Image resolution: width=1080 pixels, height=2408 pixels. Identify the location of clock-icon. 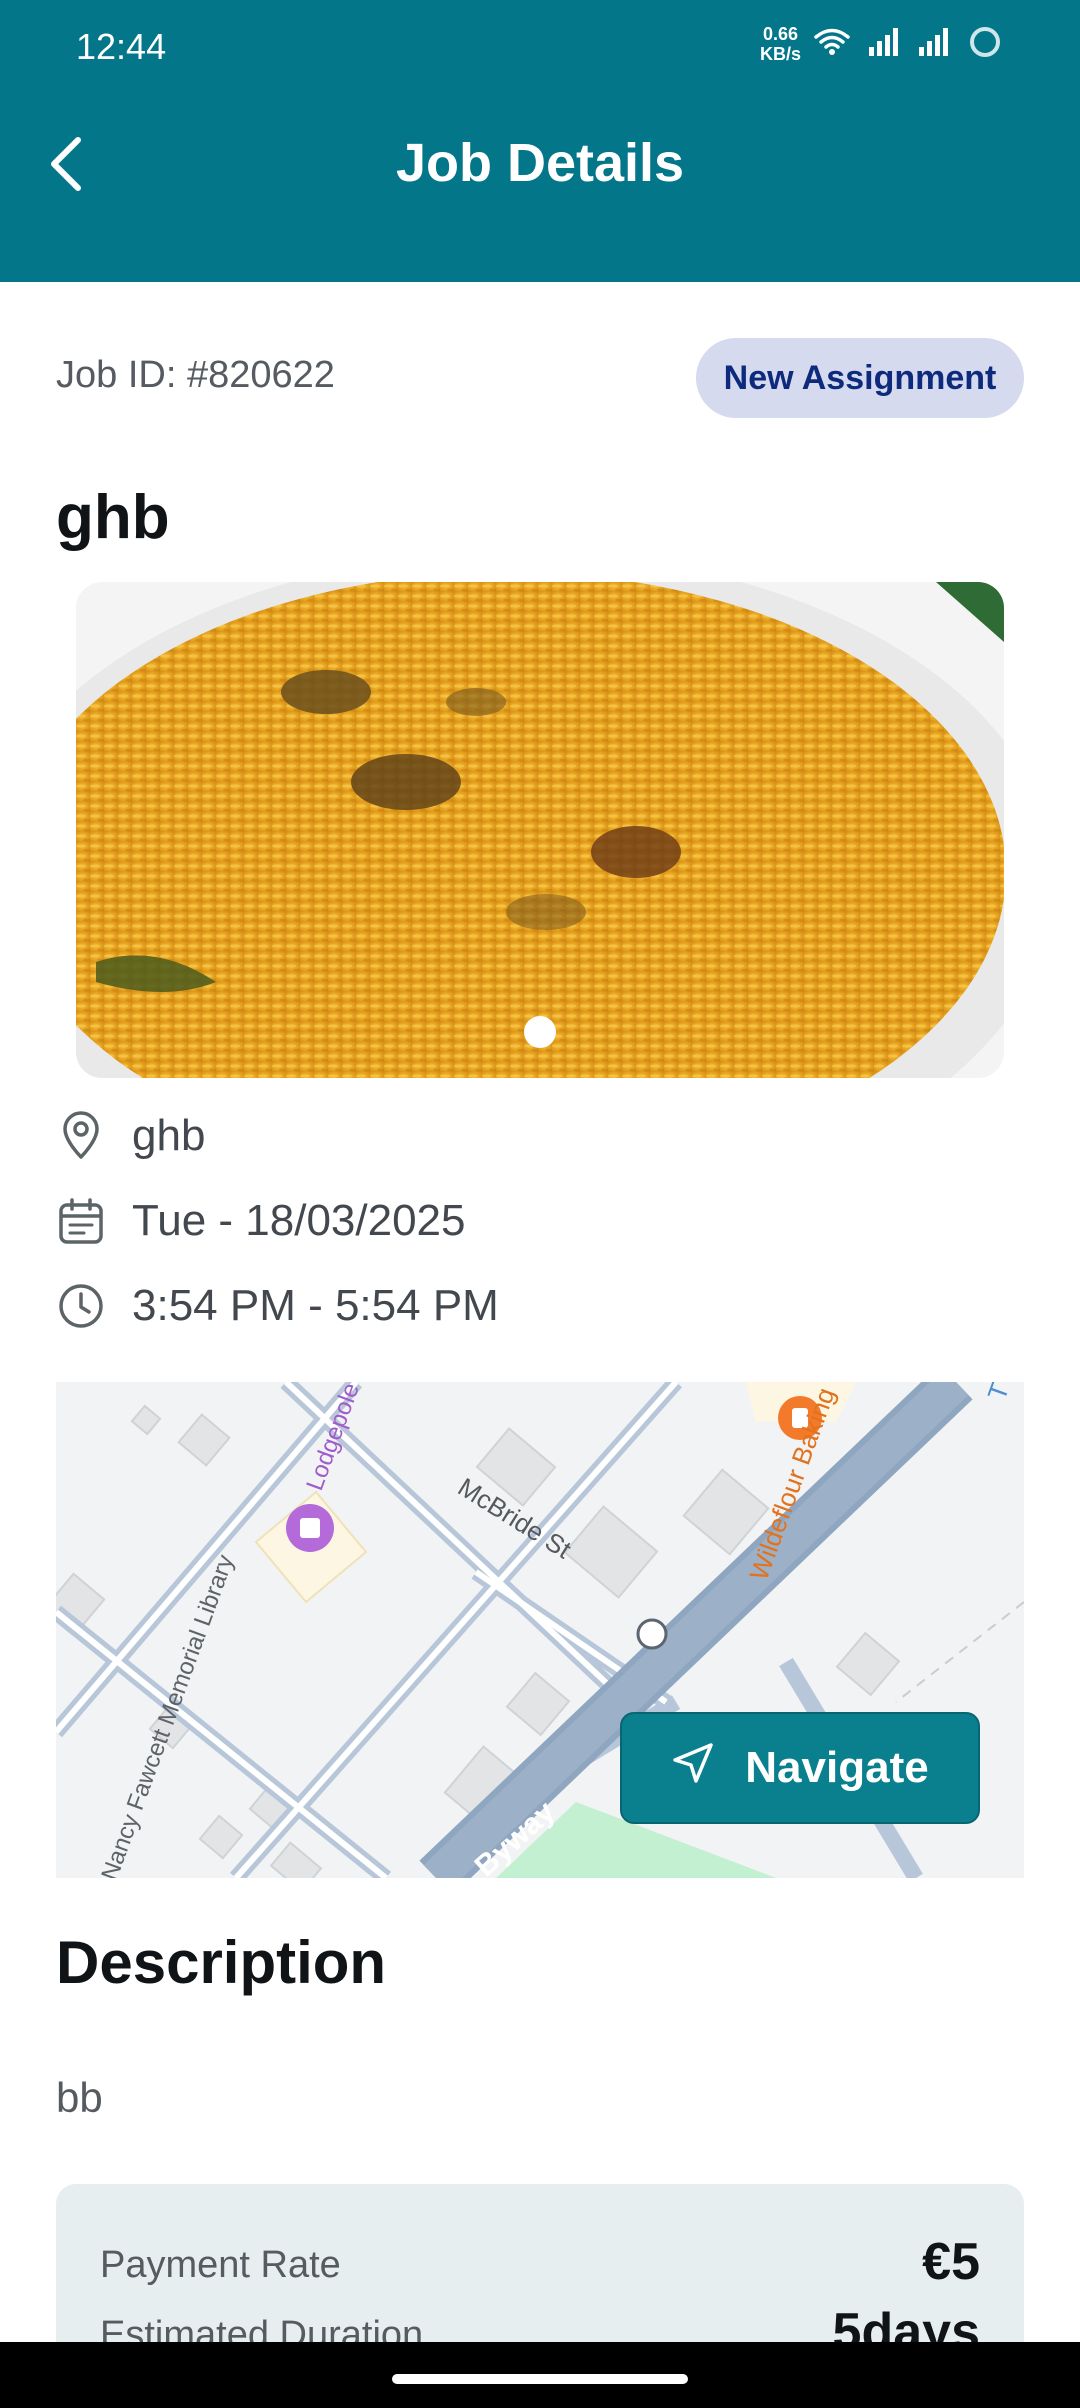
(81, 1306).